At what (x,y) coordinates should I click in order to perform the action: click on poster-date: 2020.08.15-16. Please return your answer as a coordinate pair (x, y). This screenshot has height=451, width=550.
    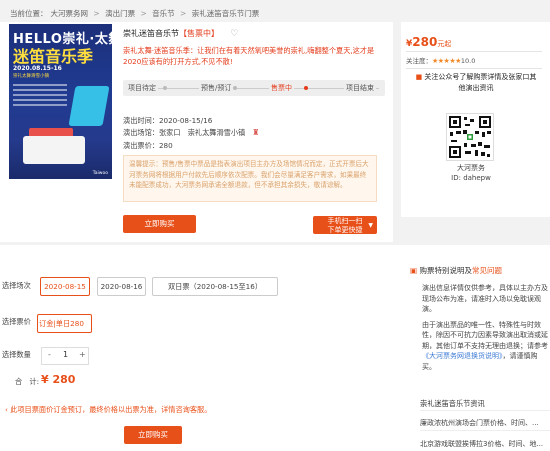
    Looking at the image, I should click on (37, 68).